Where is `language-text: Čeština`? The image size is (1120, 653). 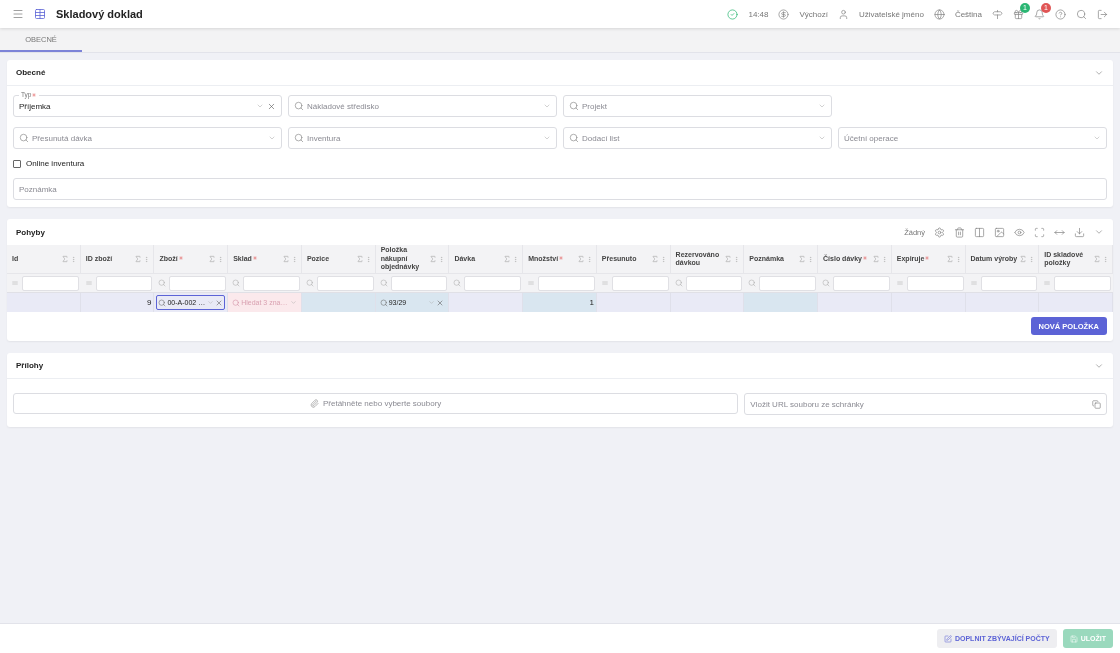
language-text: Čeština is located at coordinates (968, 14).